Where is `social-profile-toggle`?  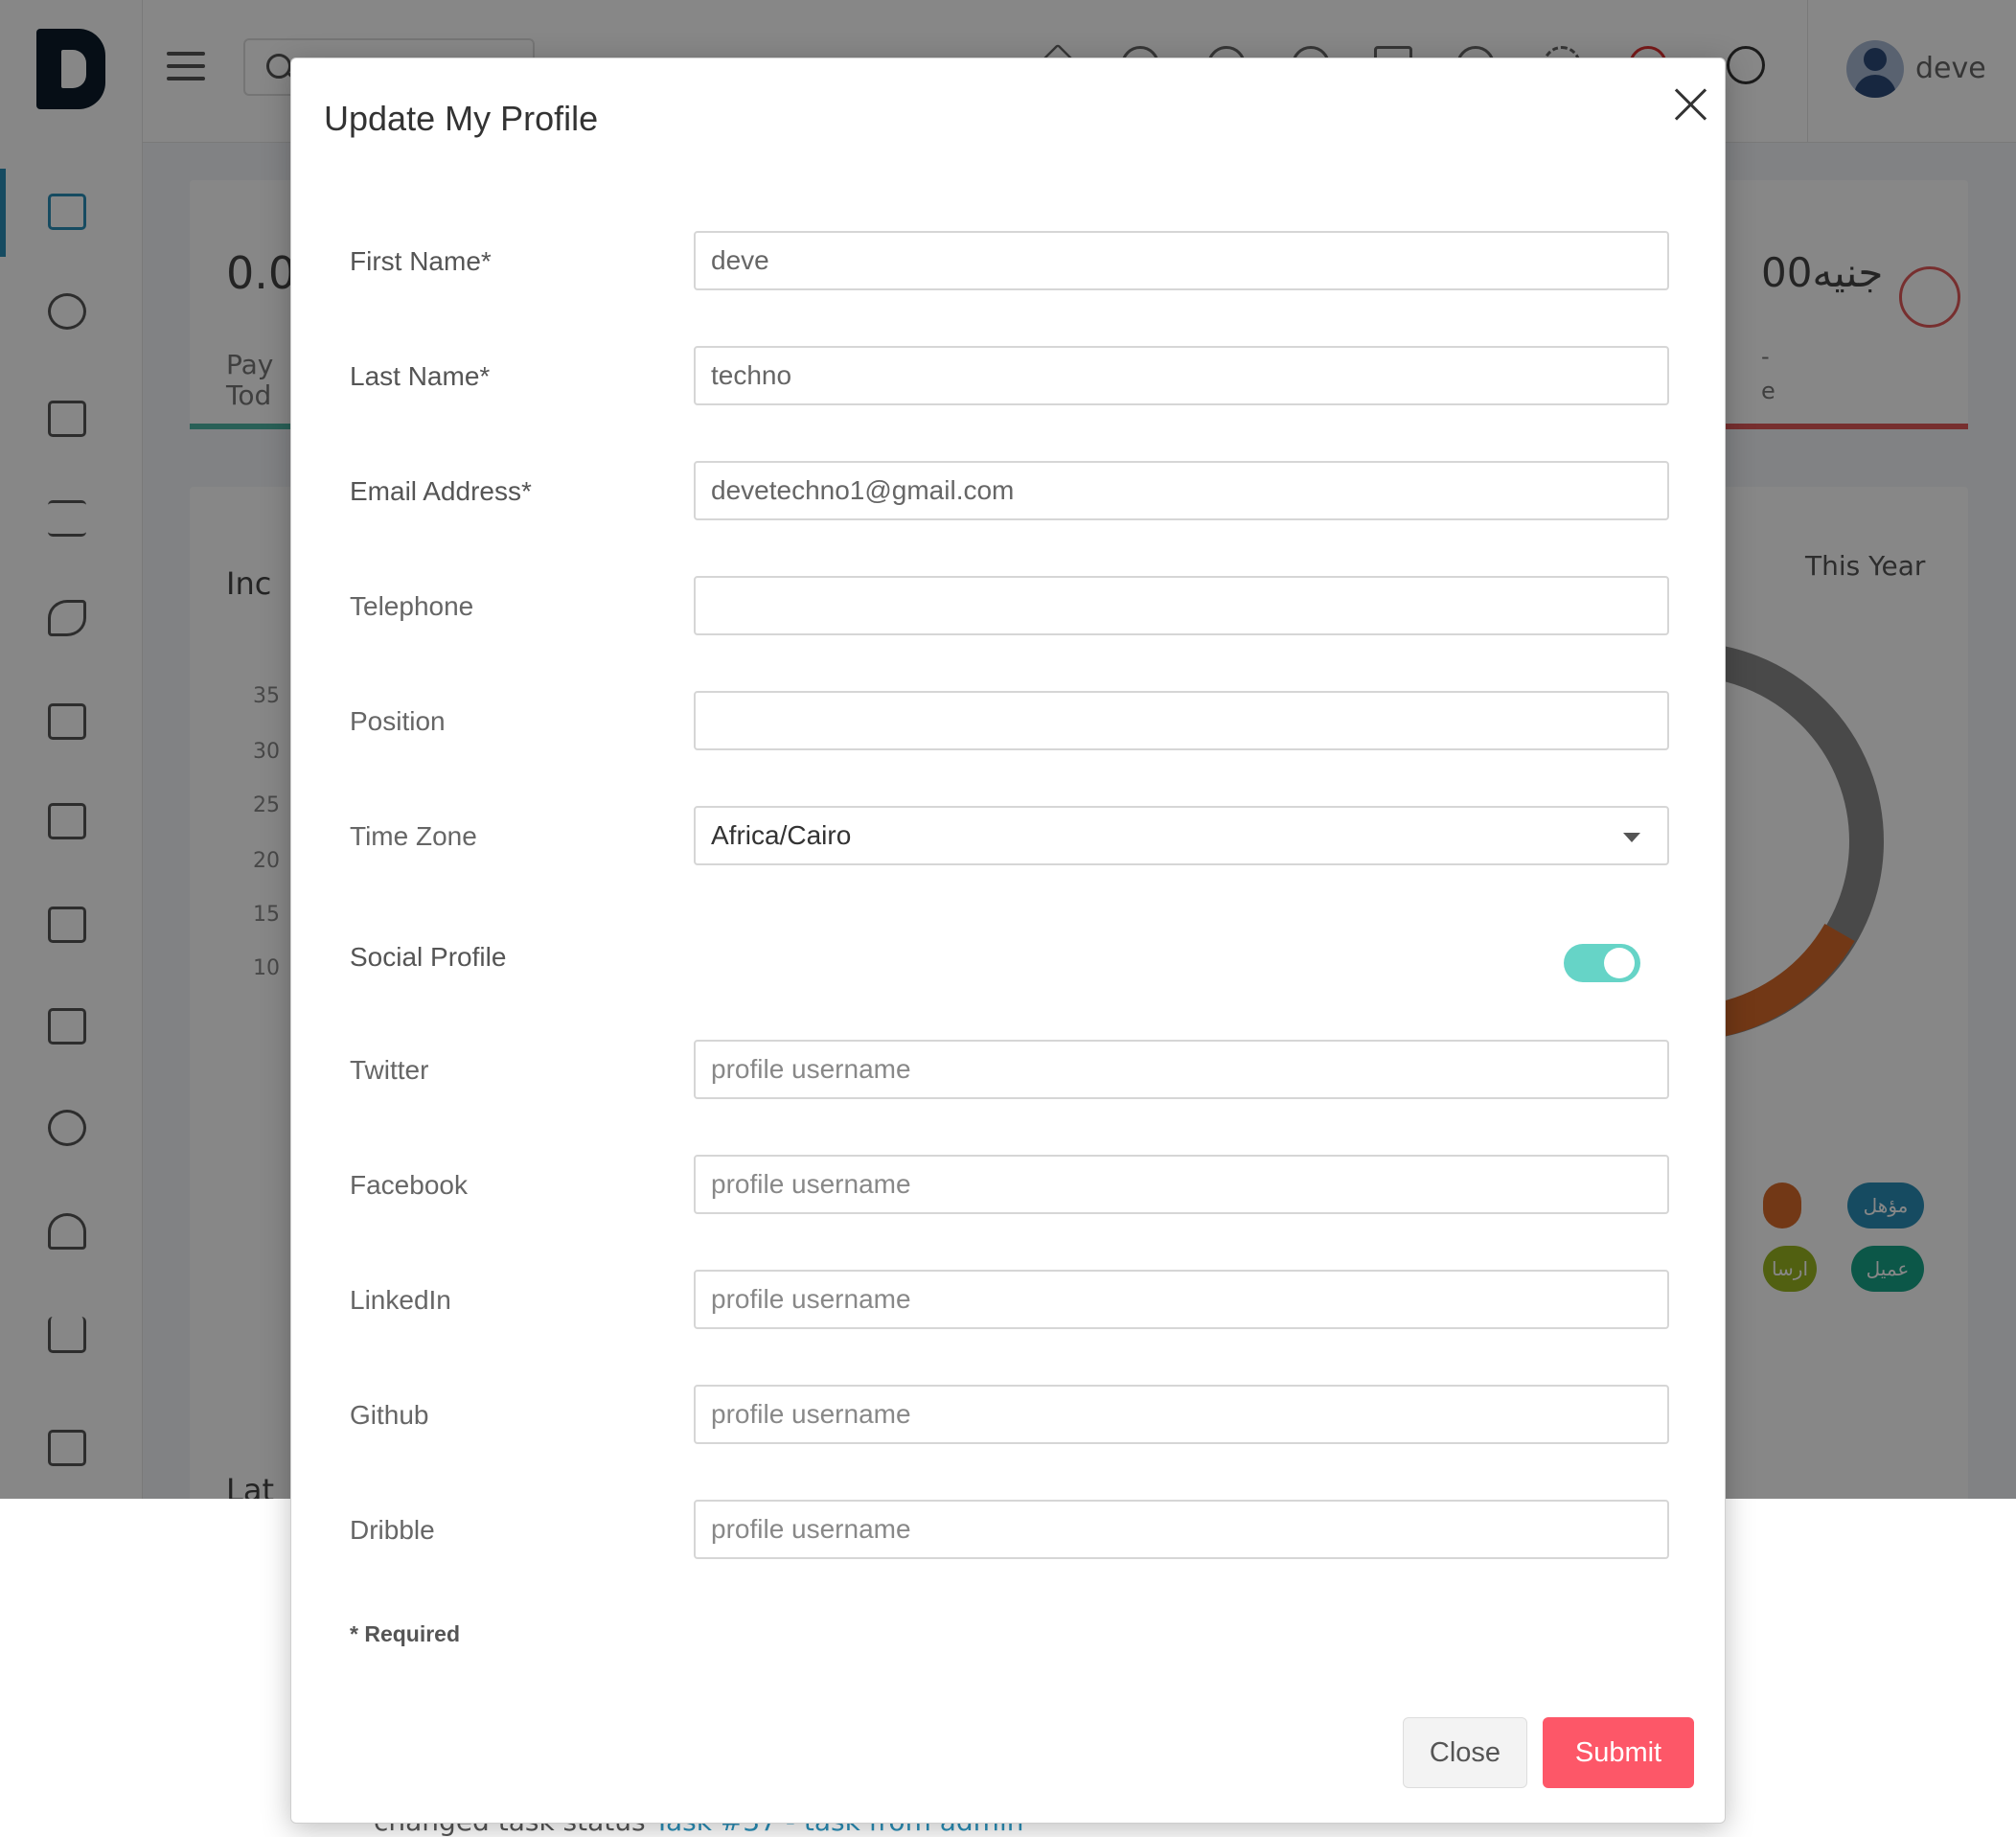 social-profile-toggle is located at coordinates (1602, 963).